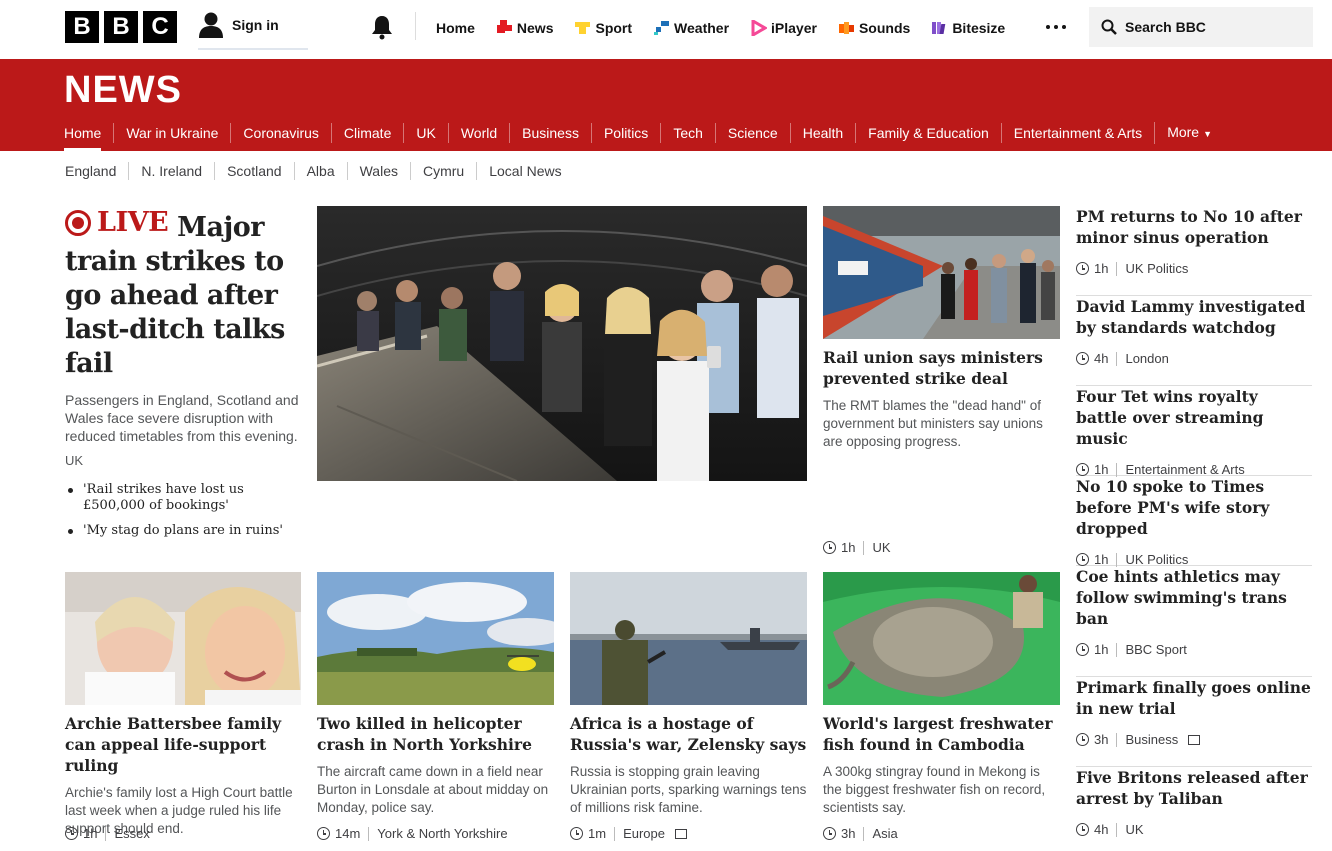 The image size is (1332, 851). Describe the element at coordinates (366, 133) in the screenshot. I see `section-climate: Climate` at that location.